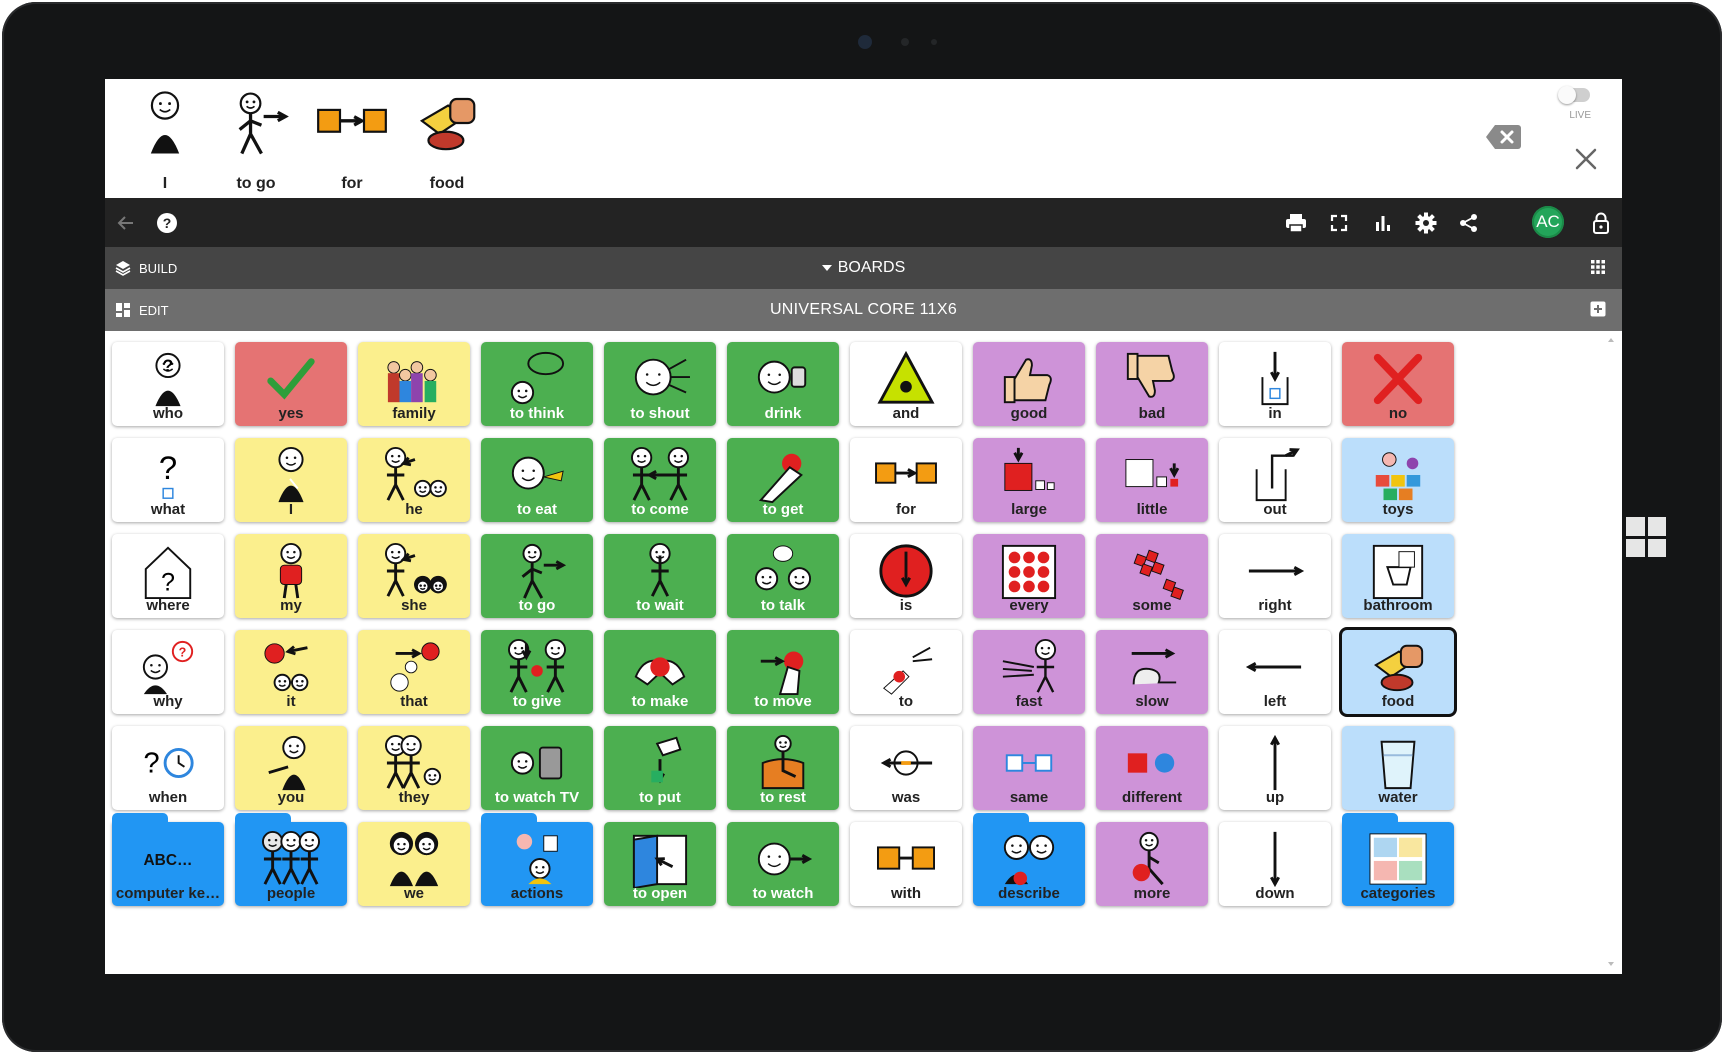 This screenshot has height=1056, width=1725. What do you see at coordinates (291, 859) in the screenshot?
I see `board-button-people: people` at bounding box center [291, 859].